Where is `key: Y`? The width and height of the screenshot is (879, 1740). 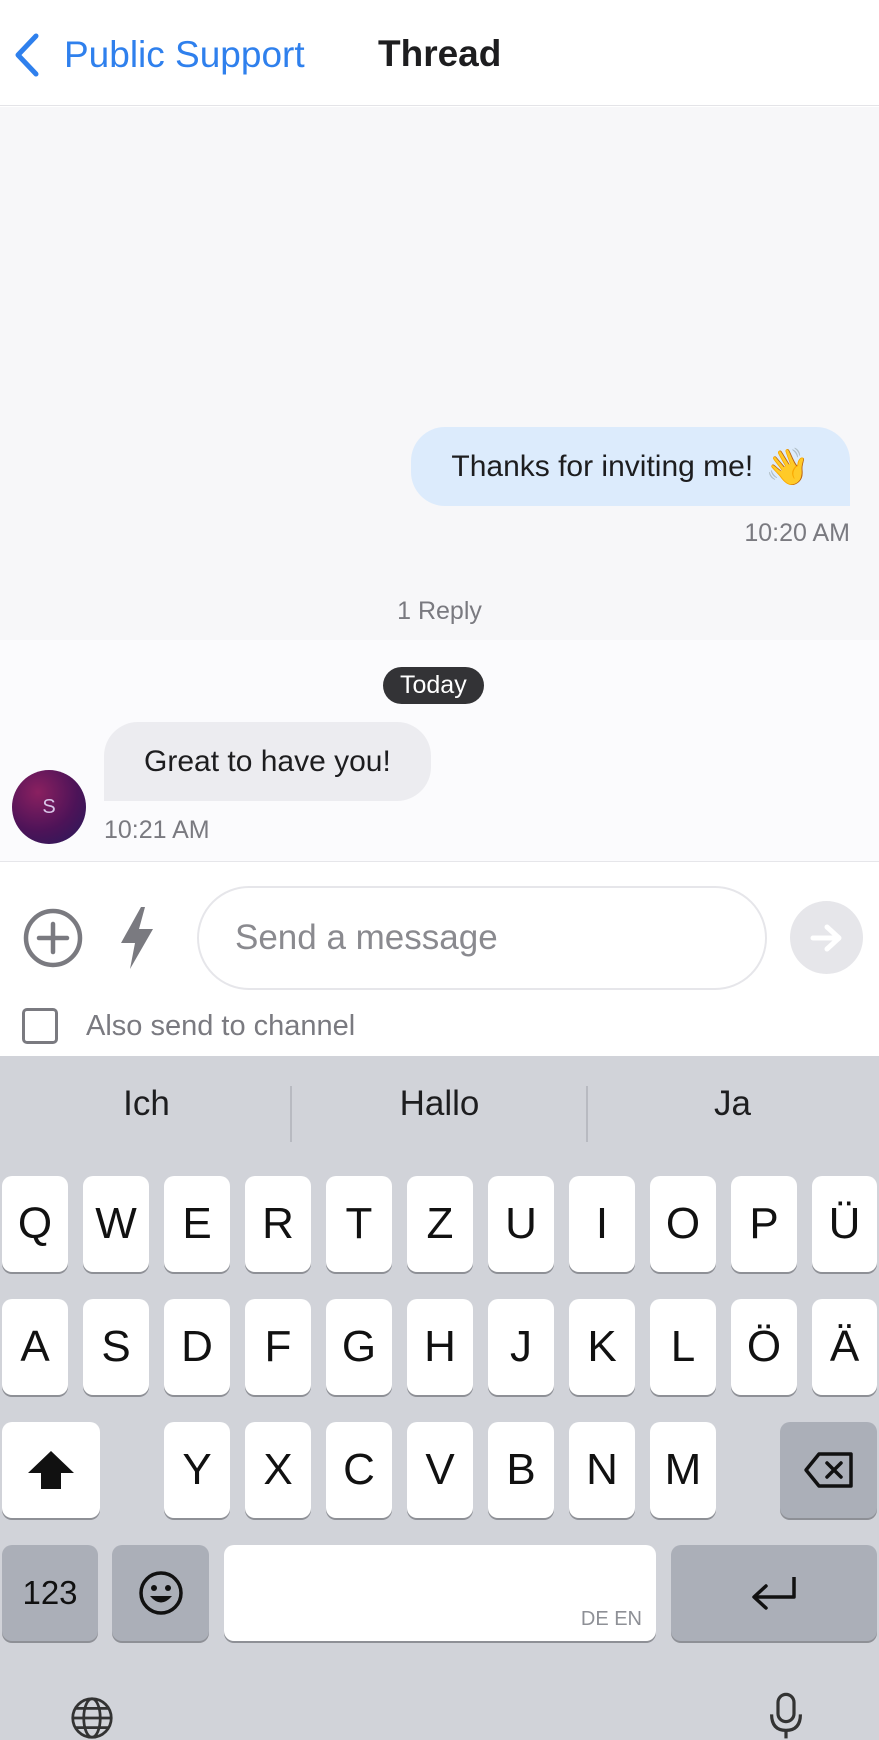 key: Y is located at coordinates (197, 1470).